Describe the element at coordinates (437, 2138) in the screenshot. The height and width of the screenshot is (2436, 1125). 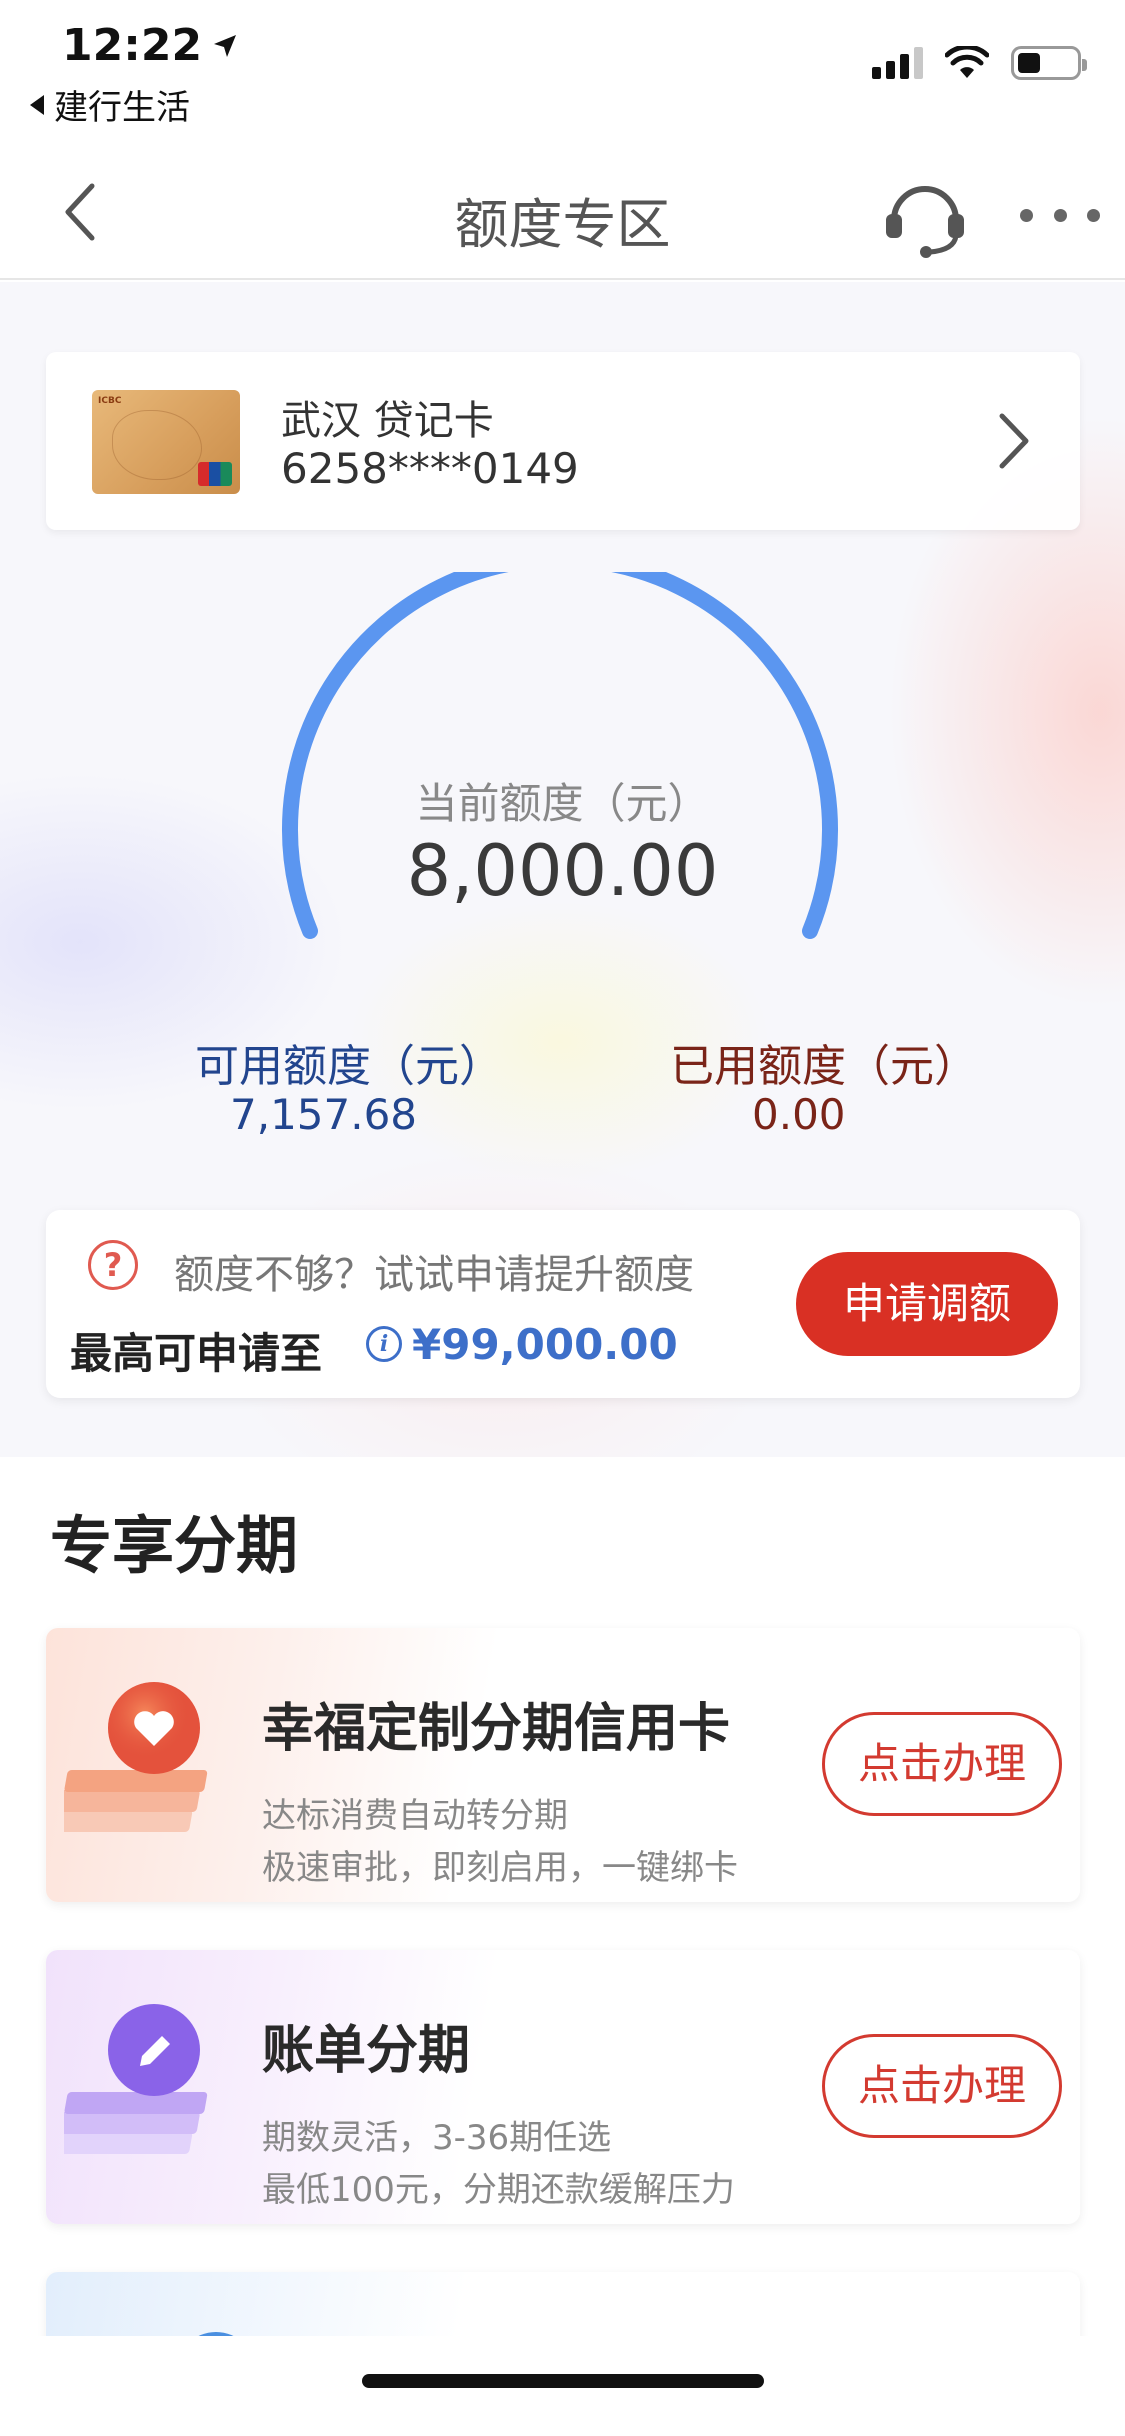
I see `installment-subtitle: 期数灵活，3-36期任选` at that location.